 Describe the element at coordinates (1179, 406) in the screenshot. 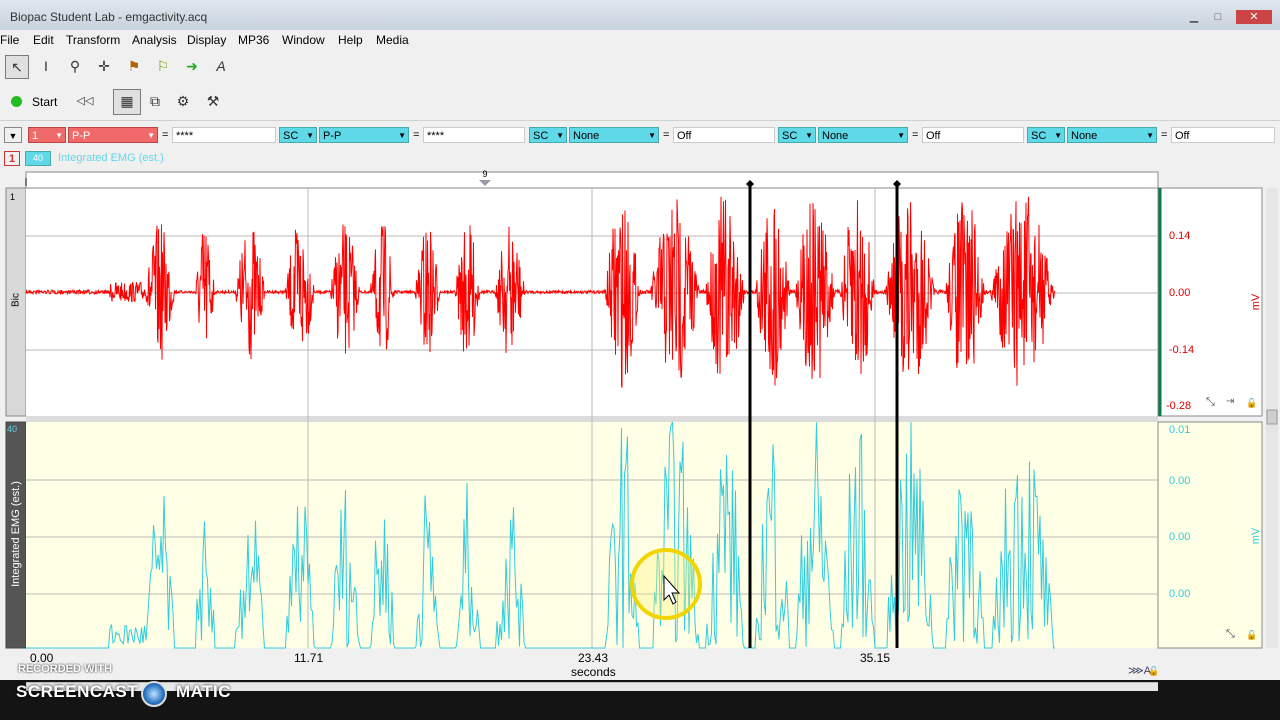

I see `ch1-tick: -0.28` at that location.